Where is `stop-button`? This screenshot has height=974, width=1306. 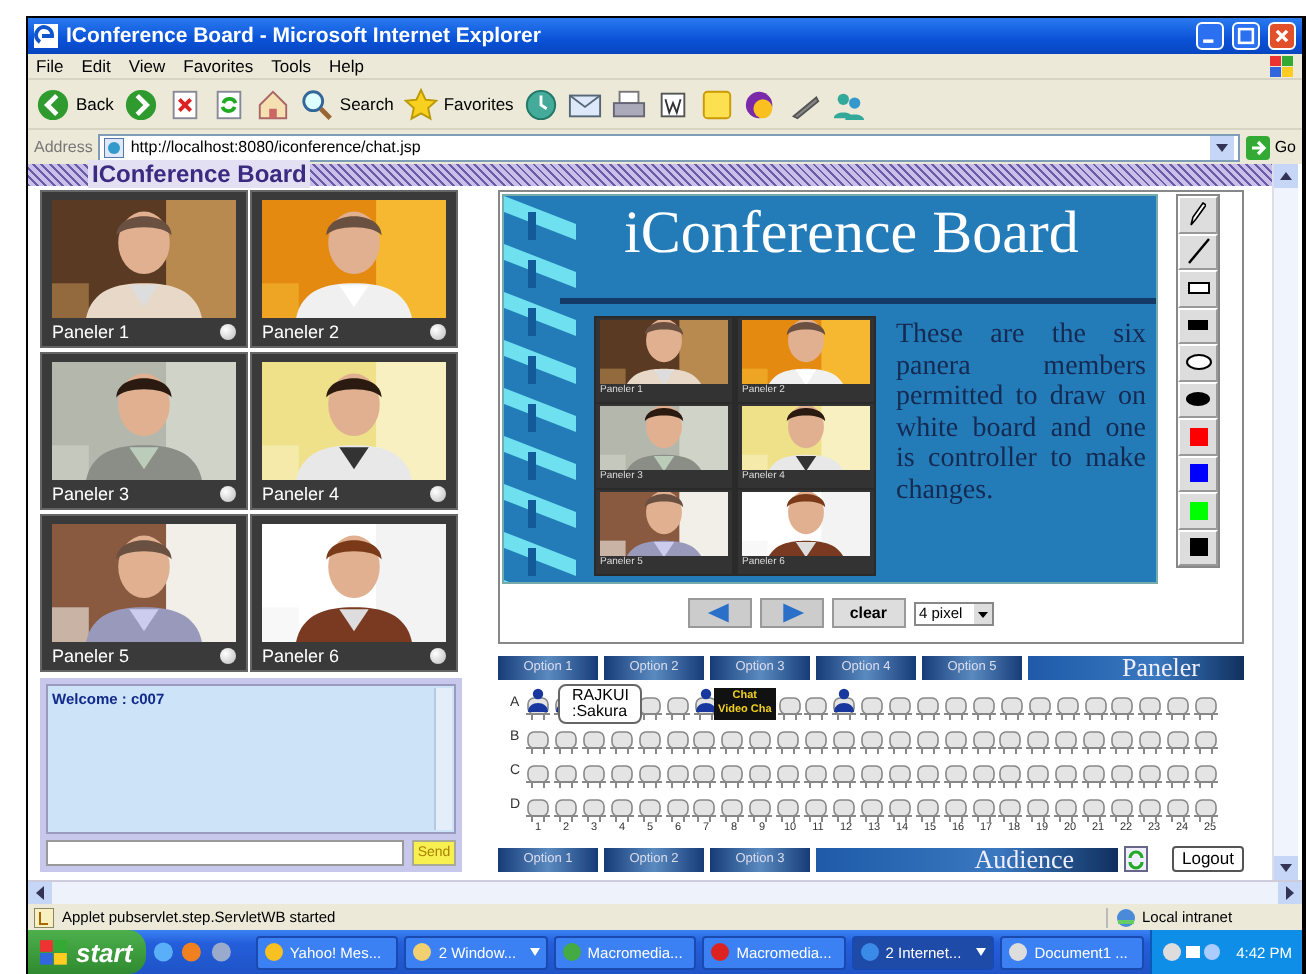
stop-button is located at coordinates (184, 104).